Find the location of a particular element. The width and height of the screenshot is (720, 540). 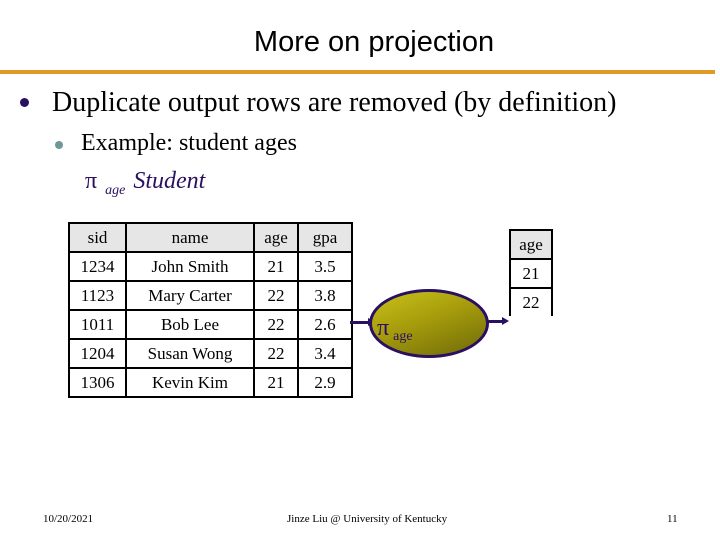

cell: 2.9 is located at coordinates (325, 382).